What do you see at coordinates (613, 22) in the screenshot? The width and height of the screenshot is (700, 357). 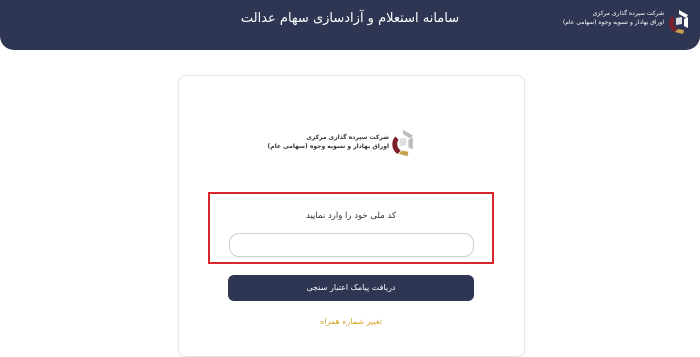 I see `brand-logo-line-2: اوراق بهادار و تسویه وجوه (سهامی عام)` at bounding box center [613, 22].